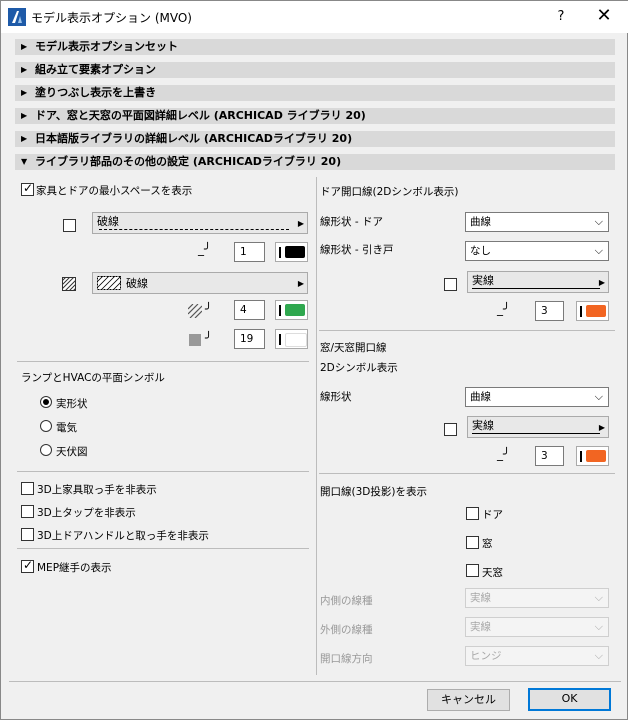  What do you see at coordinates (450, 429) in the screenshot?
I see `window-line-checkbox` at bounding box center [450, 429].